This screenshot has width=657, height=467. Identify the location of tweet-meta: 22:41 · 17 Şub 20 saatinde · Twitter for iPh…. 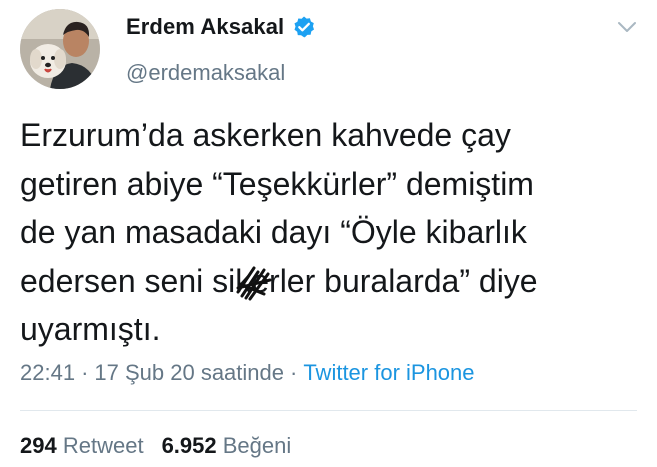
(247, 373).